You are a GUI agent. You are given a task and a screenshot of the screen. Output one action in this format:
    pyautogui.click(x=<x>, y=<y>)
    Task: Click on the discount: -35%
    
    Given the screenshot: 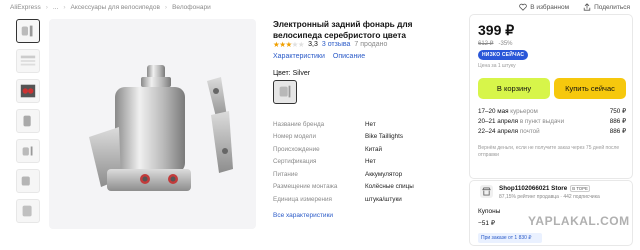 What is the action you would take?
    pyautogui.click(x=505, y=44)
    